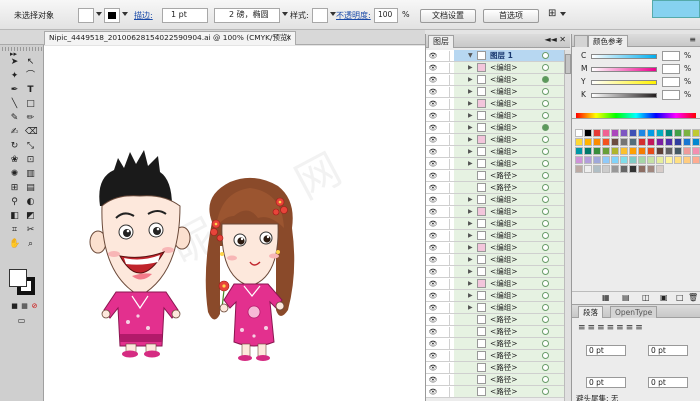 This screenshot has height=401, width=700. Describe the element at coordinates (501, 56) in the screenshot. I see `layer-name: 图层 1` at that location.